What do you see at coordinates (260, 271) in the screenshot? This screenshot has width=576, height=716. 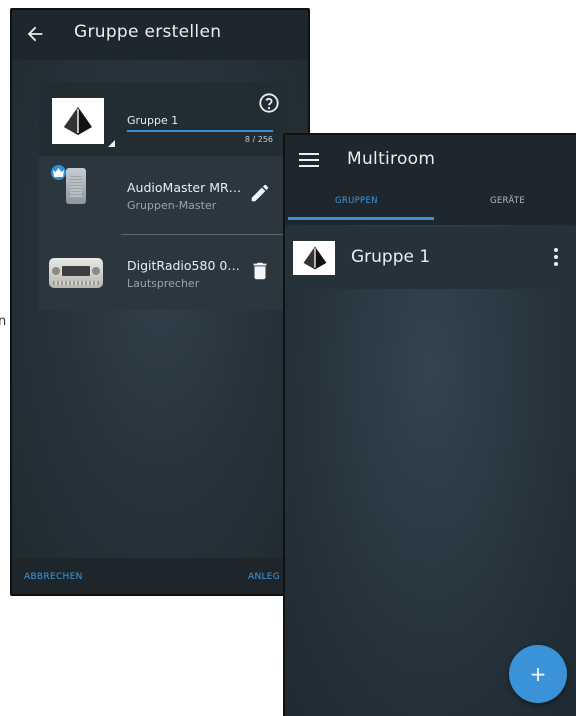 I see `delete-icon` at bounding box center [260, 271].